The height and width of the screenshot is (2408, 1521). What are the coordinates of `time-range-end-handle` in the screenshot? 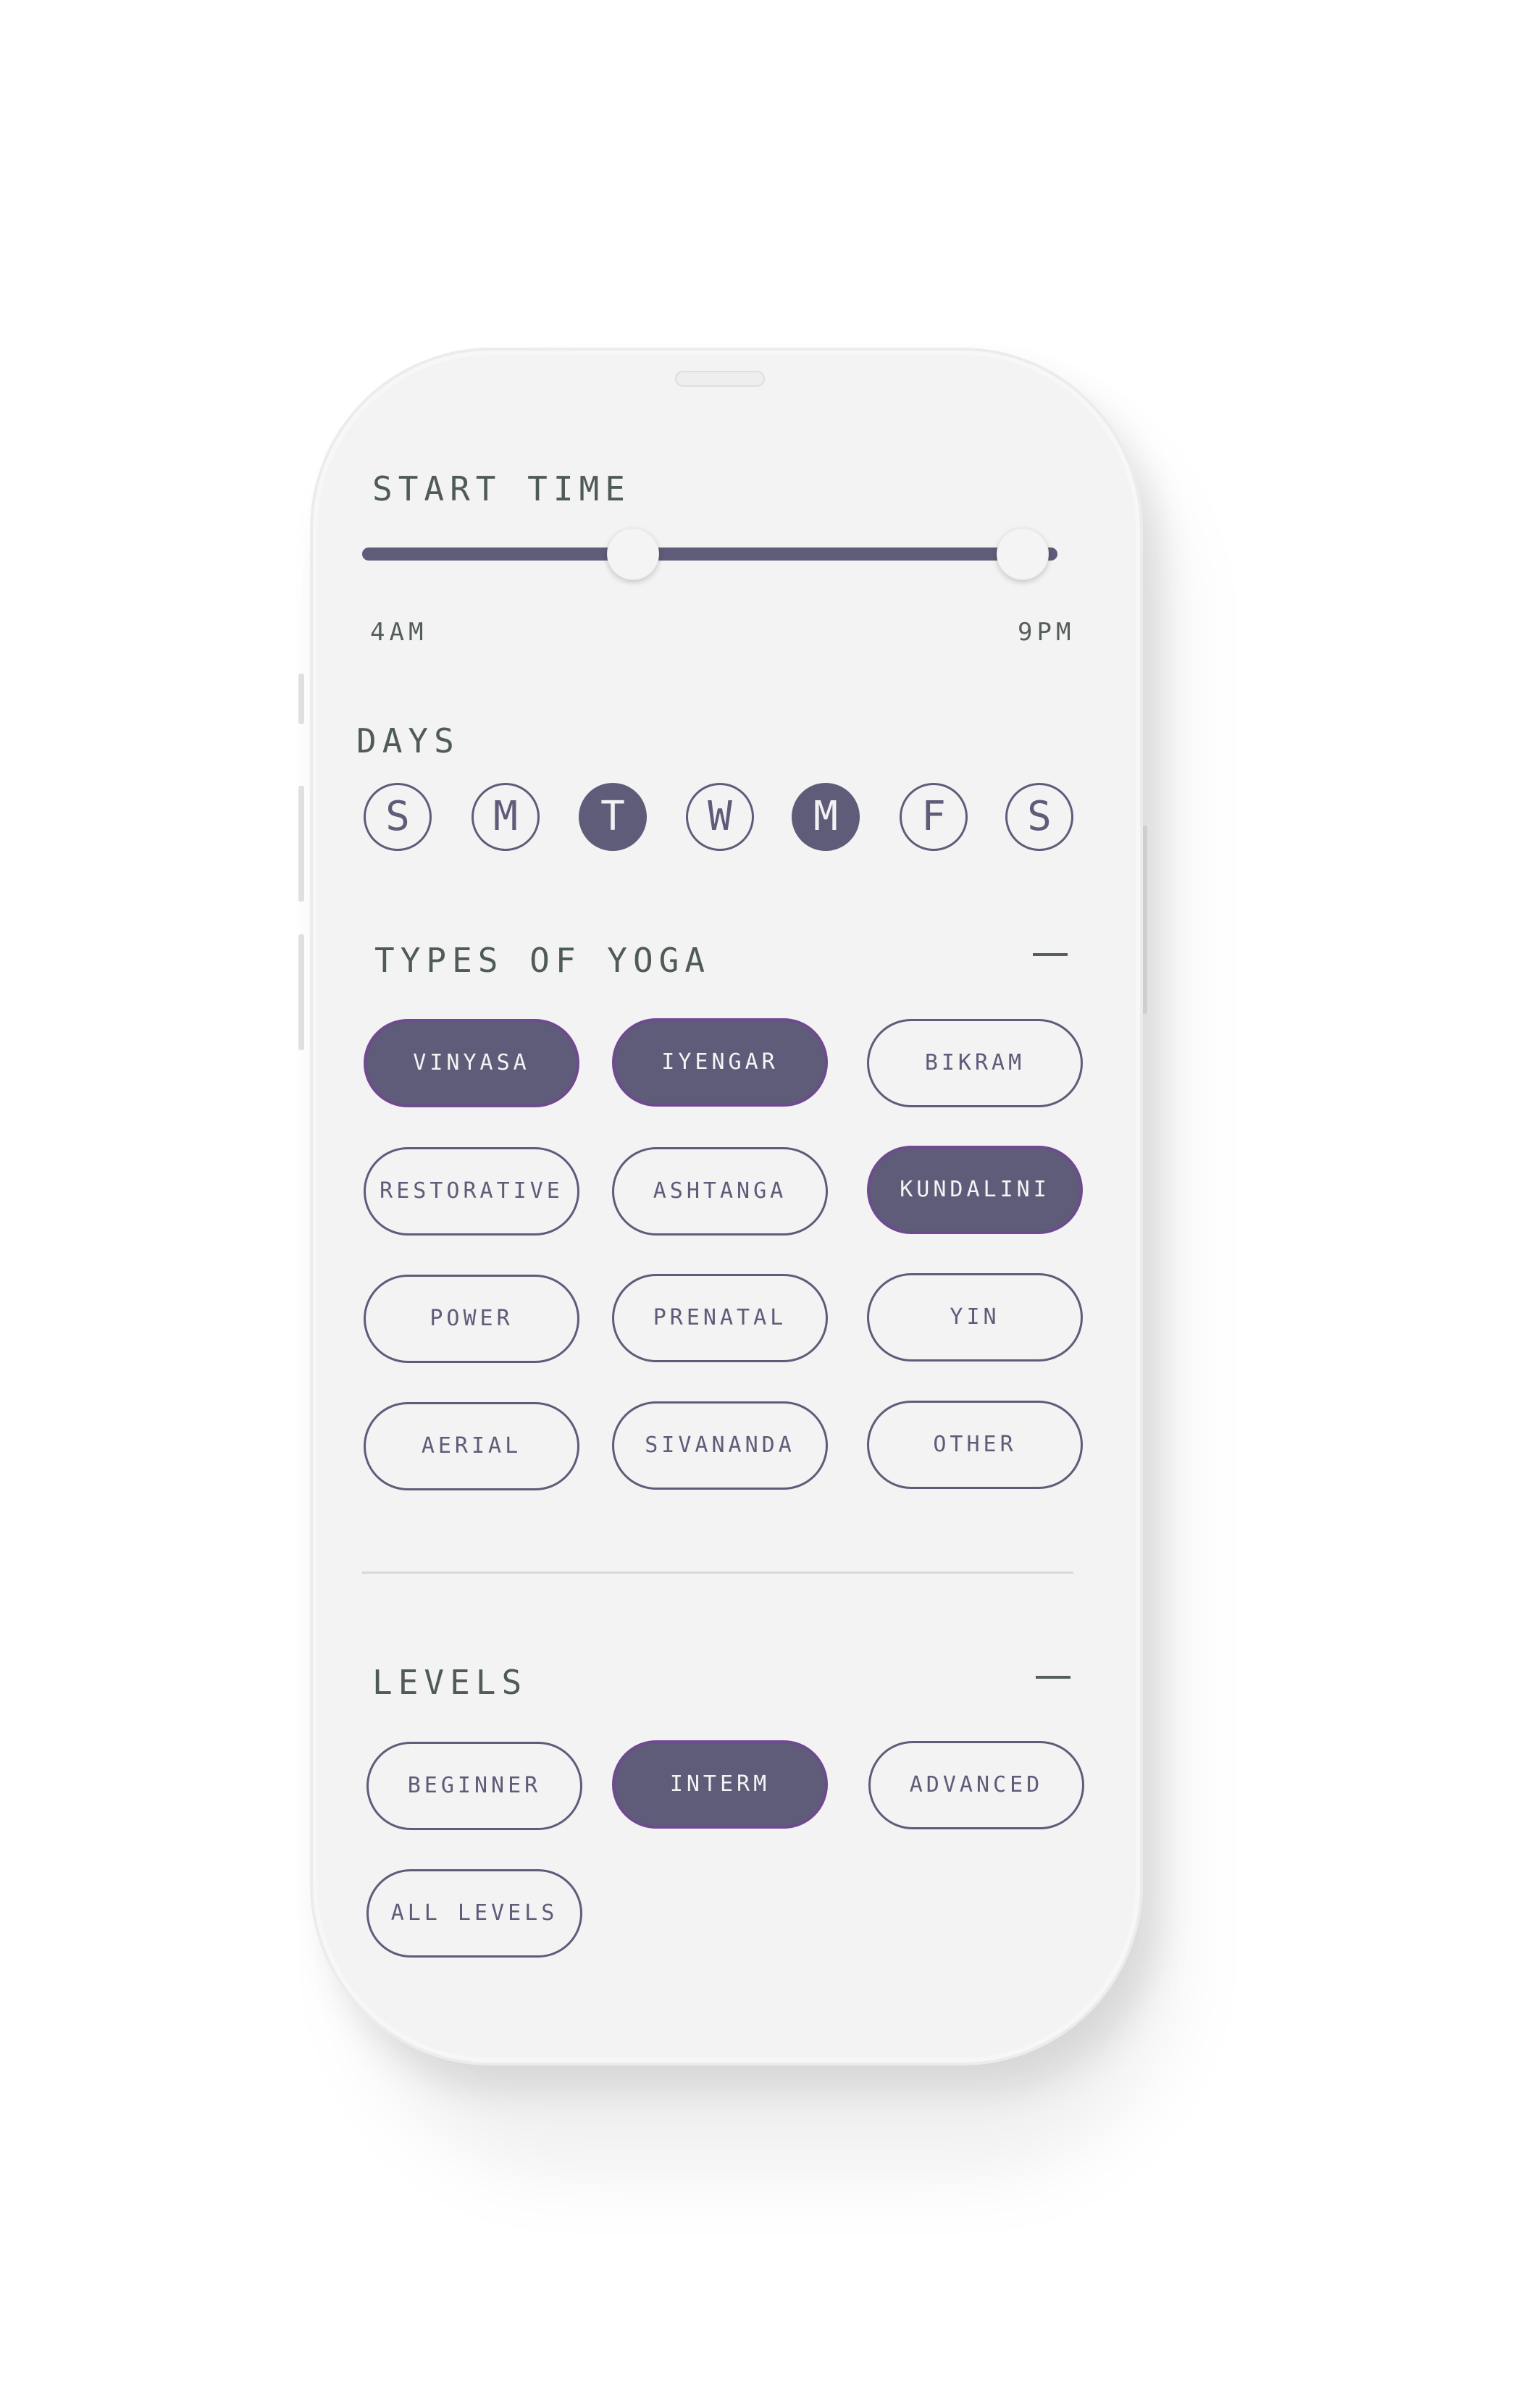 It's located at (1023, 554).